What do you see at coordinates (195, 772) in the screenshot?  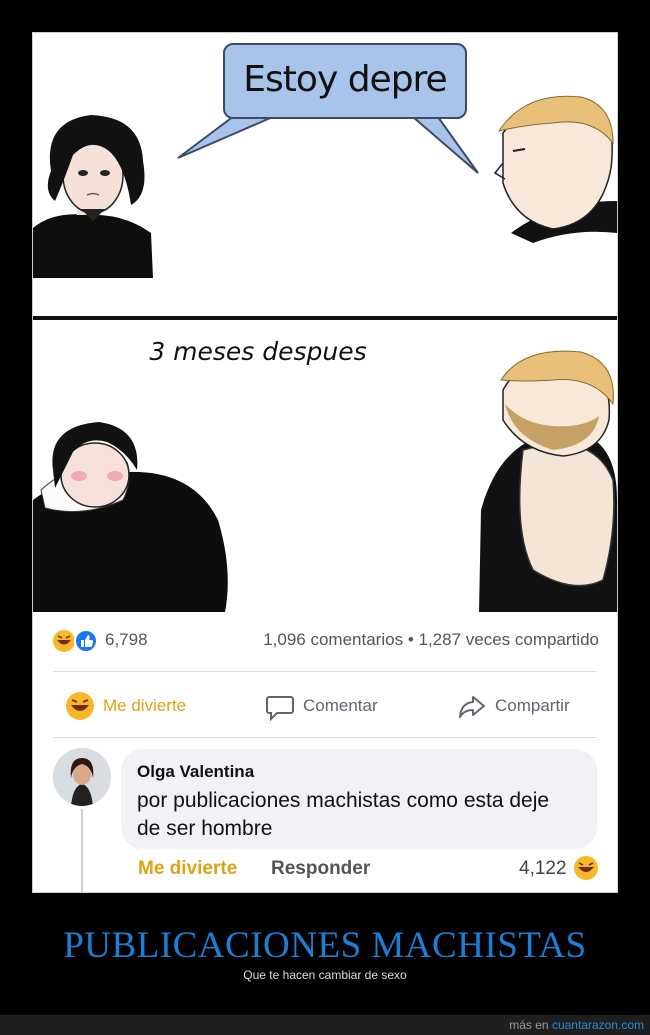 I see `comment-author: Olga Valentina` at bounding box center [195, 772].